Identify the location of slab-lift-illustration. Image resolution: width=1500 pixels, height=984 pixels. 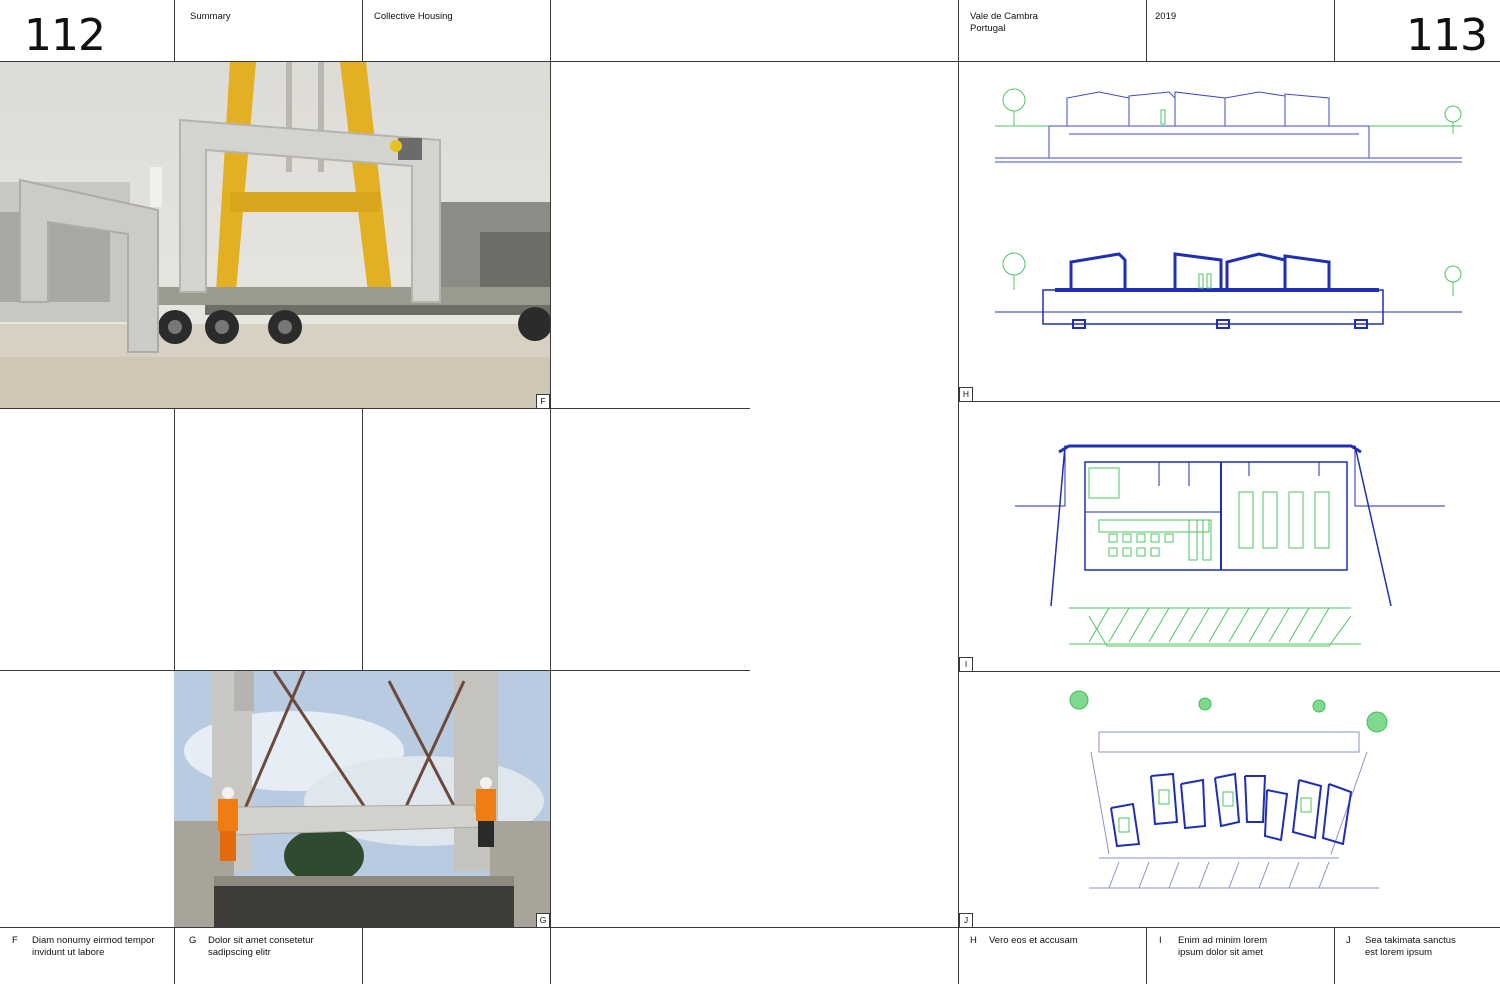
(362, 799).